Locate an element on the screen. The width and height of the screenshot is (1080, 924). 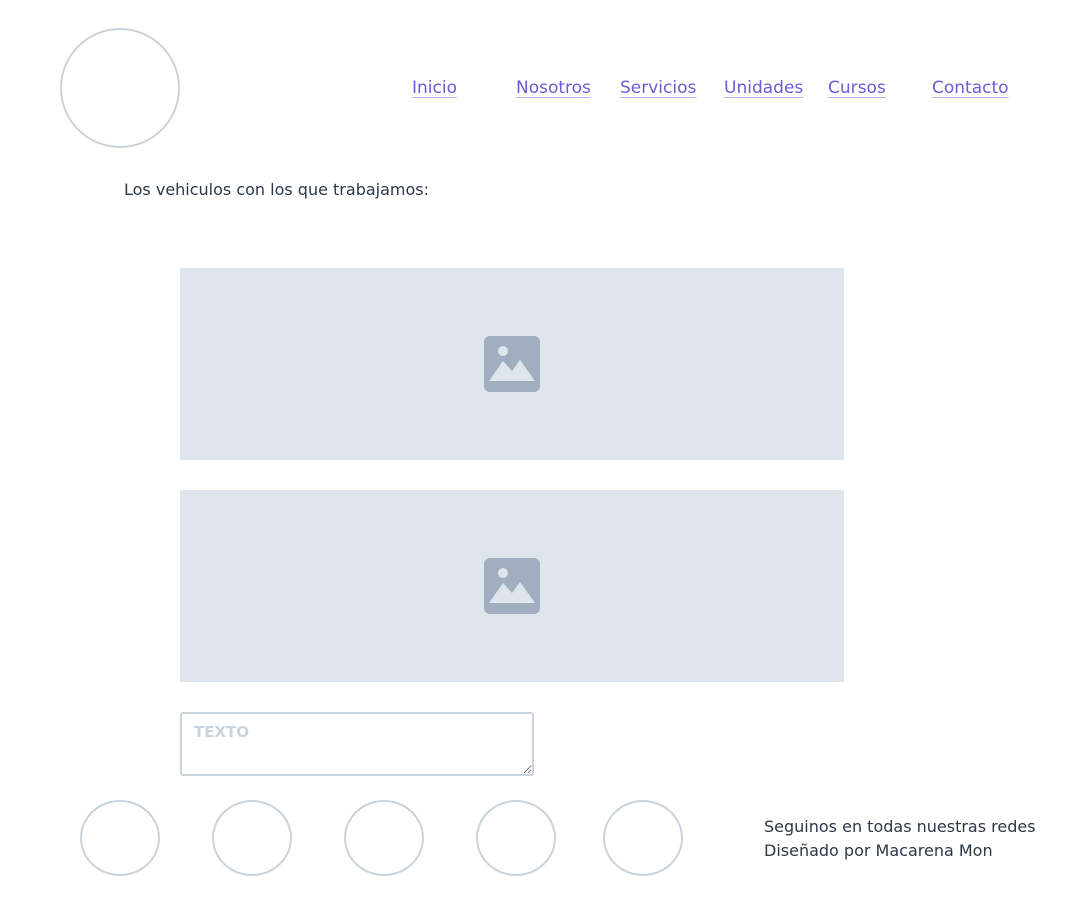
credit-text: Diseñado por Macarena Mon is located at coordinates (878, 850).